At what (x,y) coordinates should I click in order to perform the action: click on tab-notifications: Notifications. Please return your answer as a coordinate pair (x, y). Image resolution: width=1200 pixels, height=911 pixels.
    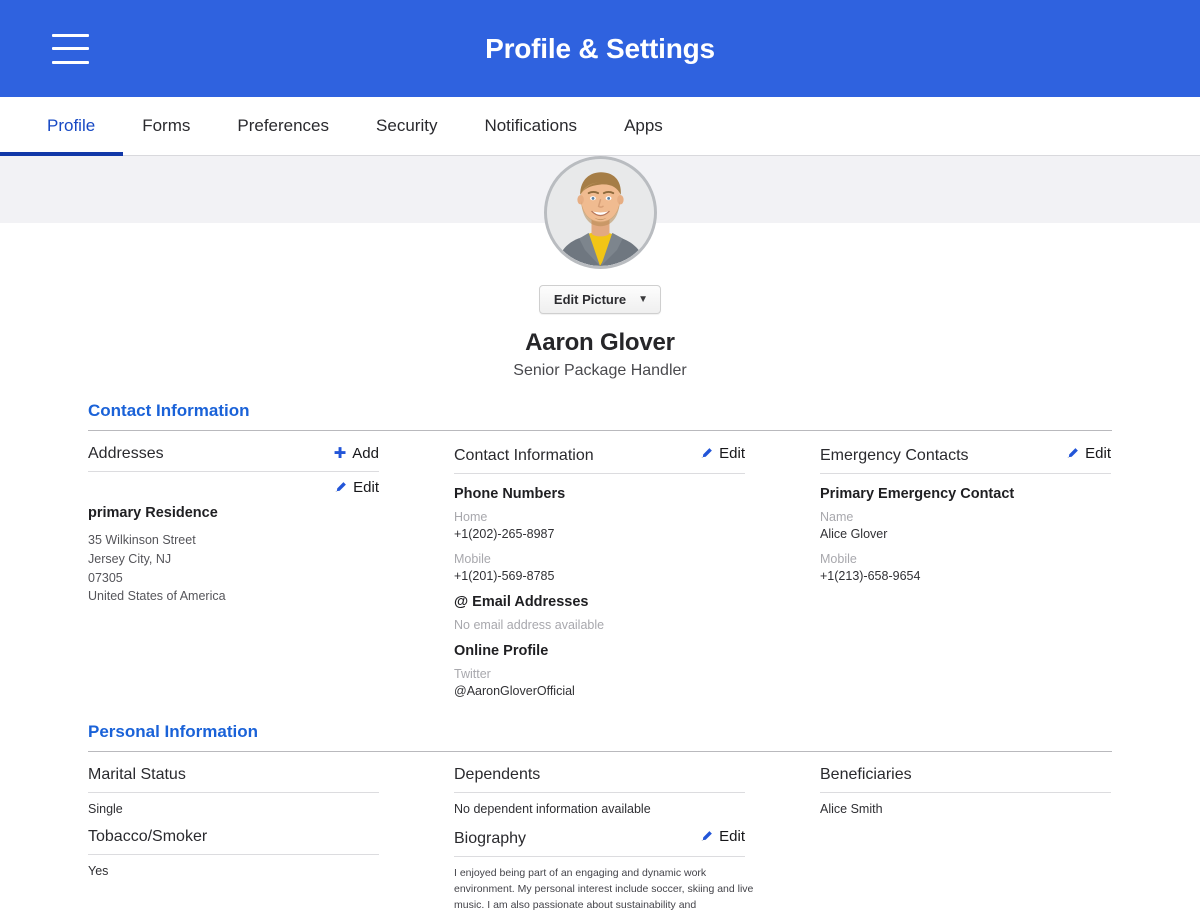
    Looking at the image, I should click on (530, 126).